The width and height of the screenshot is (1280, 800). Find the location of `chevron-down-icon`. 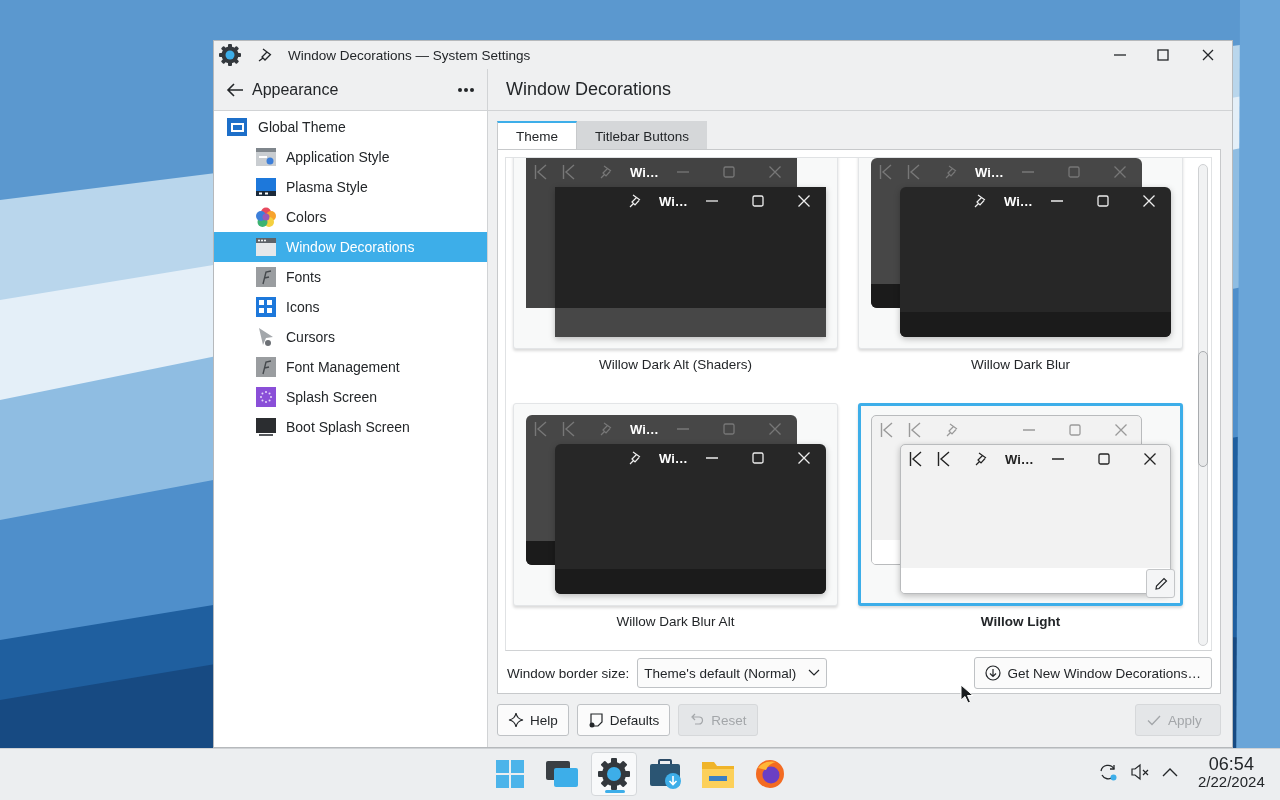

chevron-down-icon is located at coordinates (814, 673).